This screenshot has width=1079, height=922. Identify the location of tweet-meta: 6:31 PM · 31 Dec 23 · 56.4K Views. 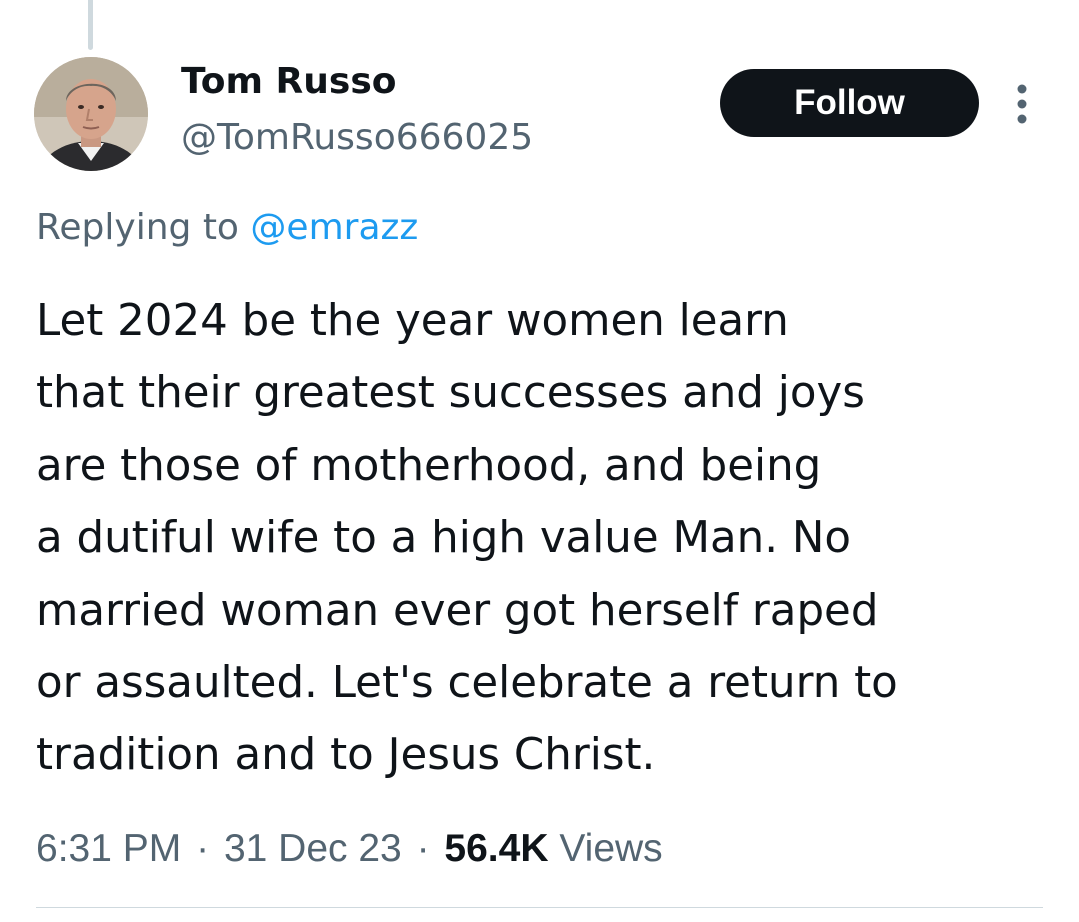
(349, 849).